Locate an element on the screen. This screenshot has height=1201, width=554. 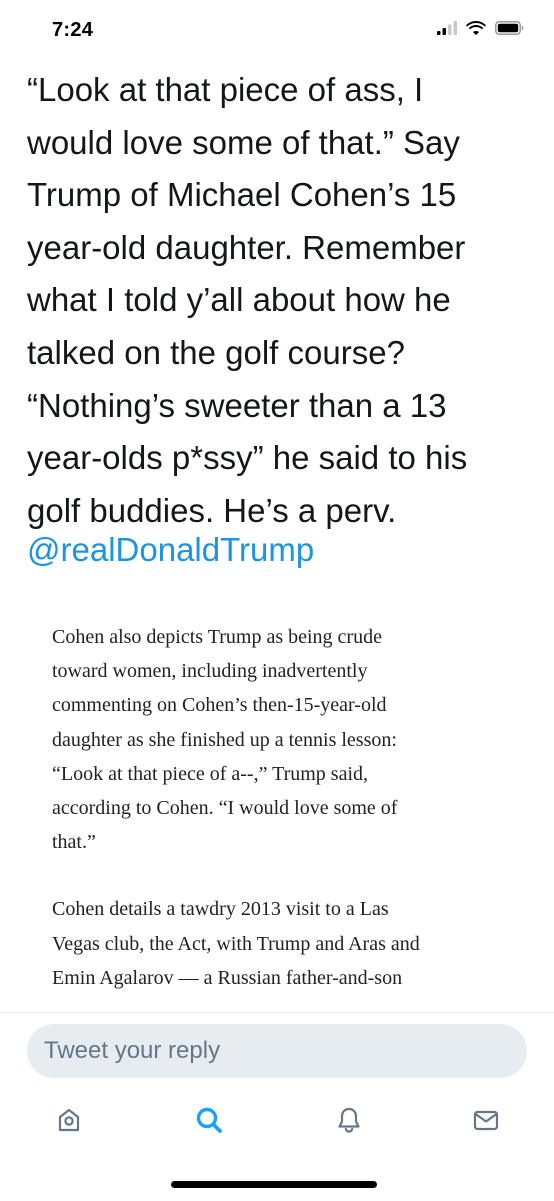
tab-home is located at coordinates (69, 1122).